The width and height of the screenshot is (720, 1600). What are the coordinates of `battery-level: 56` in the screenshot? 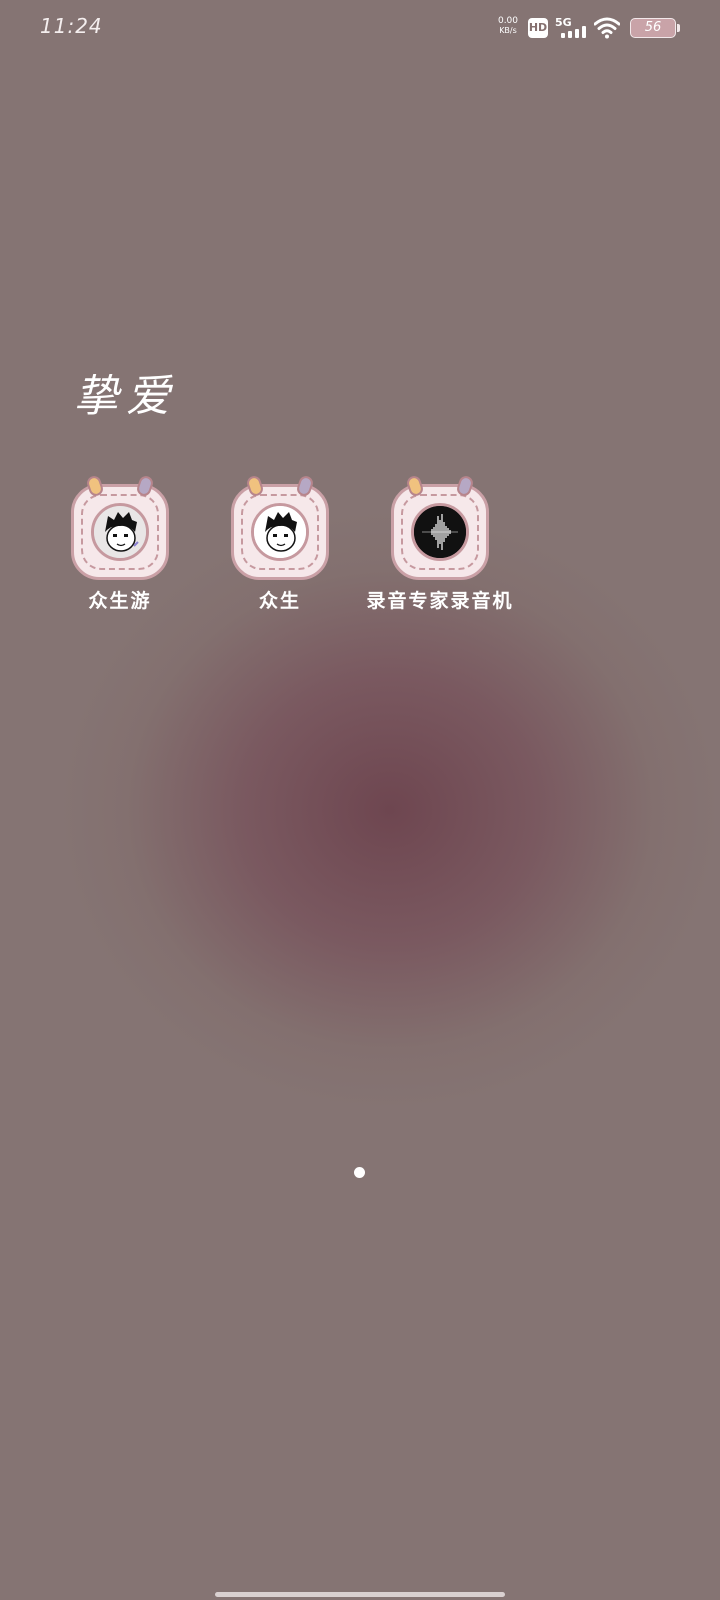 It's located at (653, 27).